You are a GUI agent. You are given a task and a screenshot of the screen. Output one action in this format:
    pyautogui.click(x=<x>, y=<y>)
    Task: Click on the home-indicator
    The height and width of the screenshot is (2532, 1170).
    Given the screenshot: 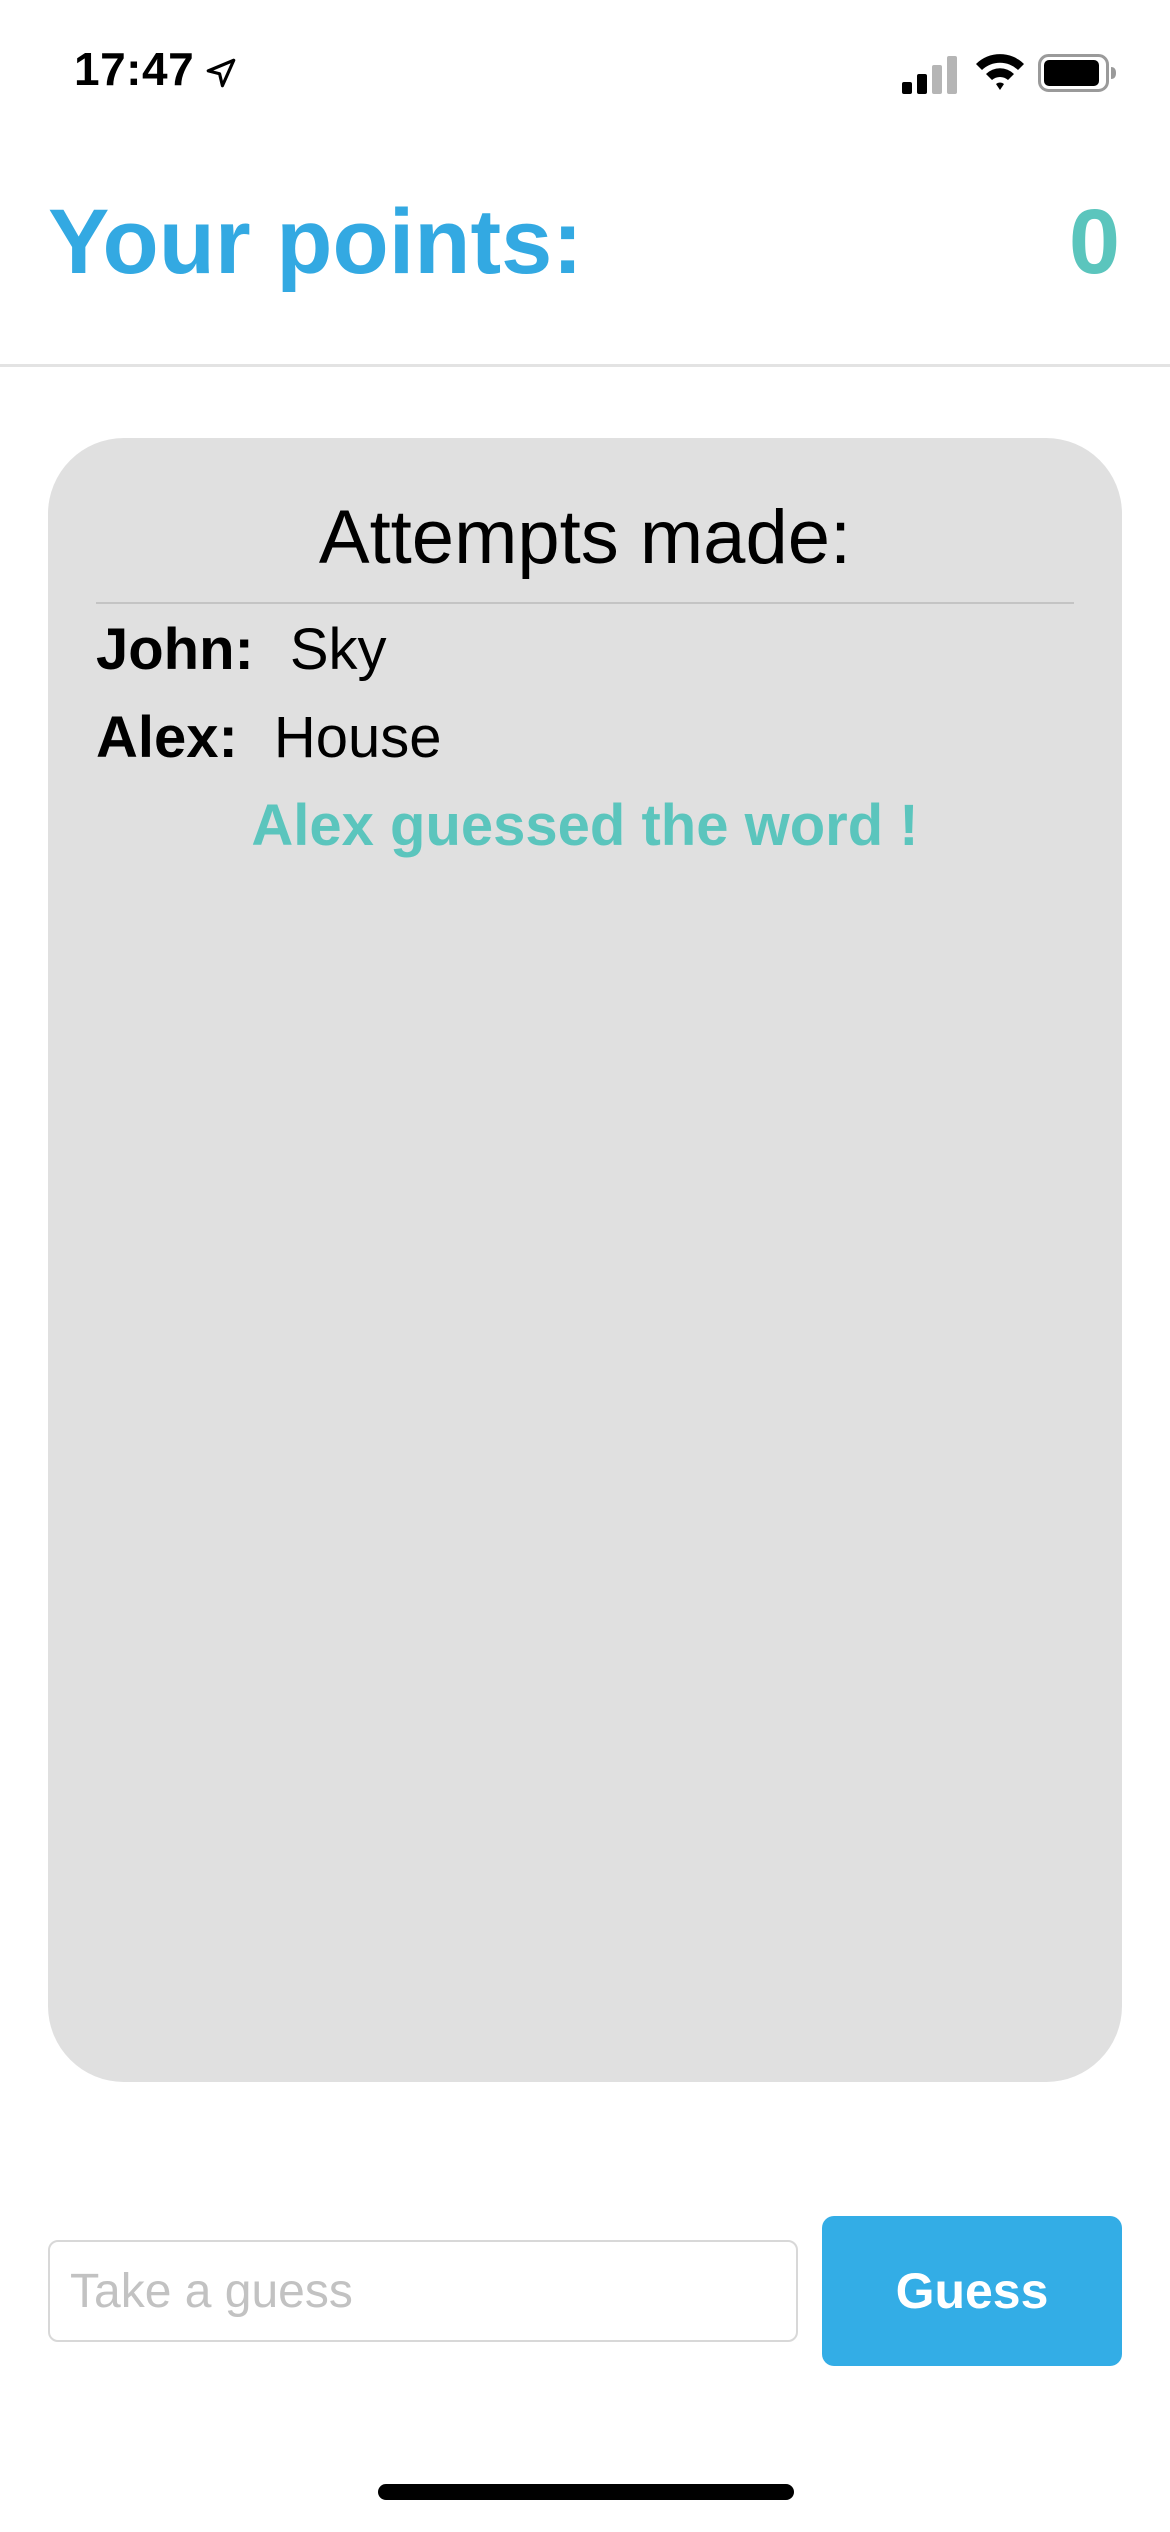 What is the action you would take?
    pyautogui.click(x=586, y=2492)
    